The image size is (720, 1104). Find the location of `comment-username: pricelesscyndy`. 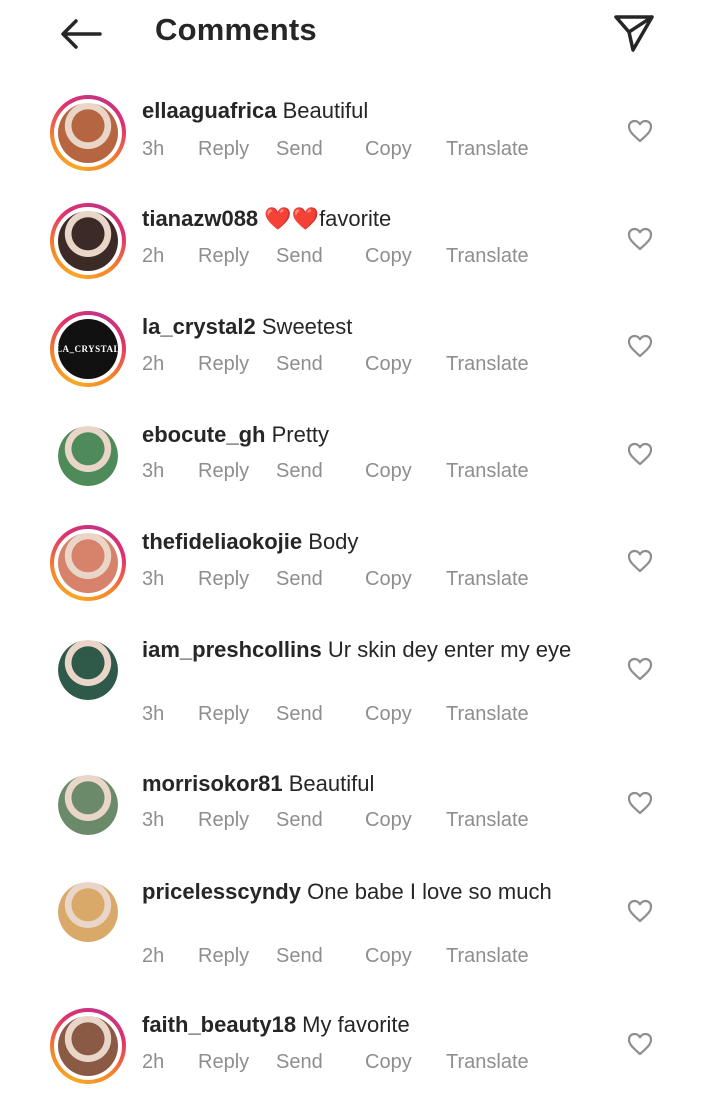

comment-username: pricelesscyndy is located at coordinates (221, 891).